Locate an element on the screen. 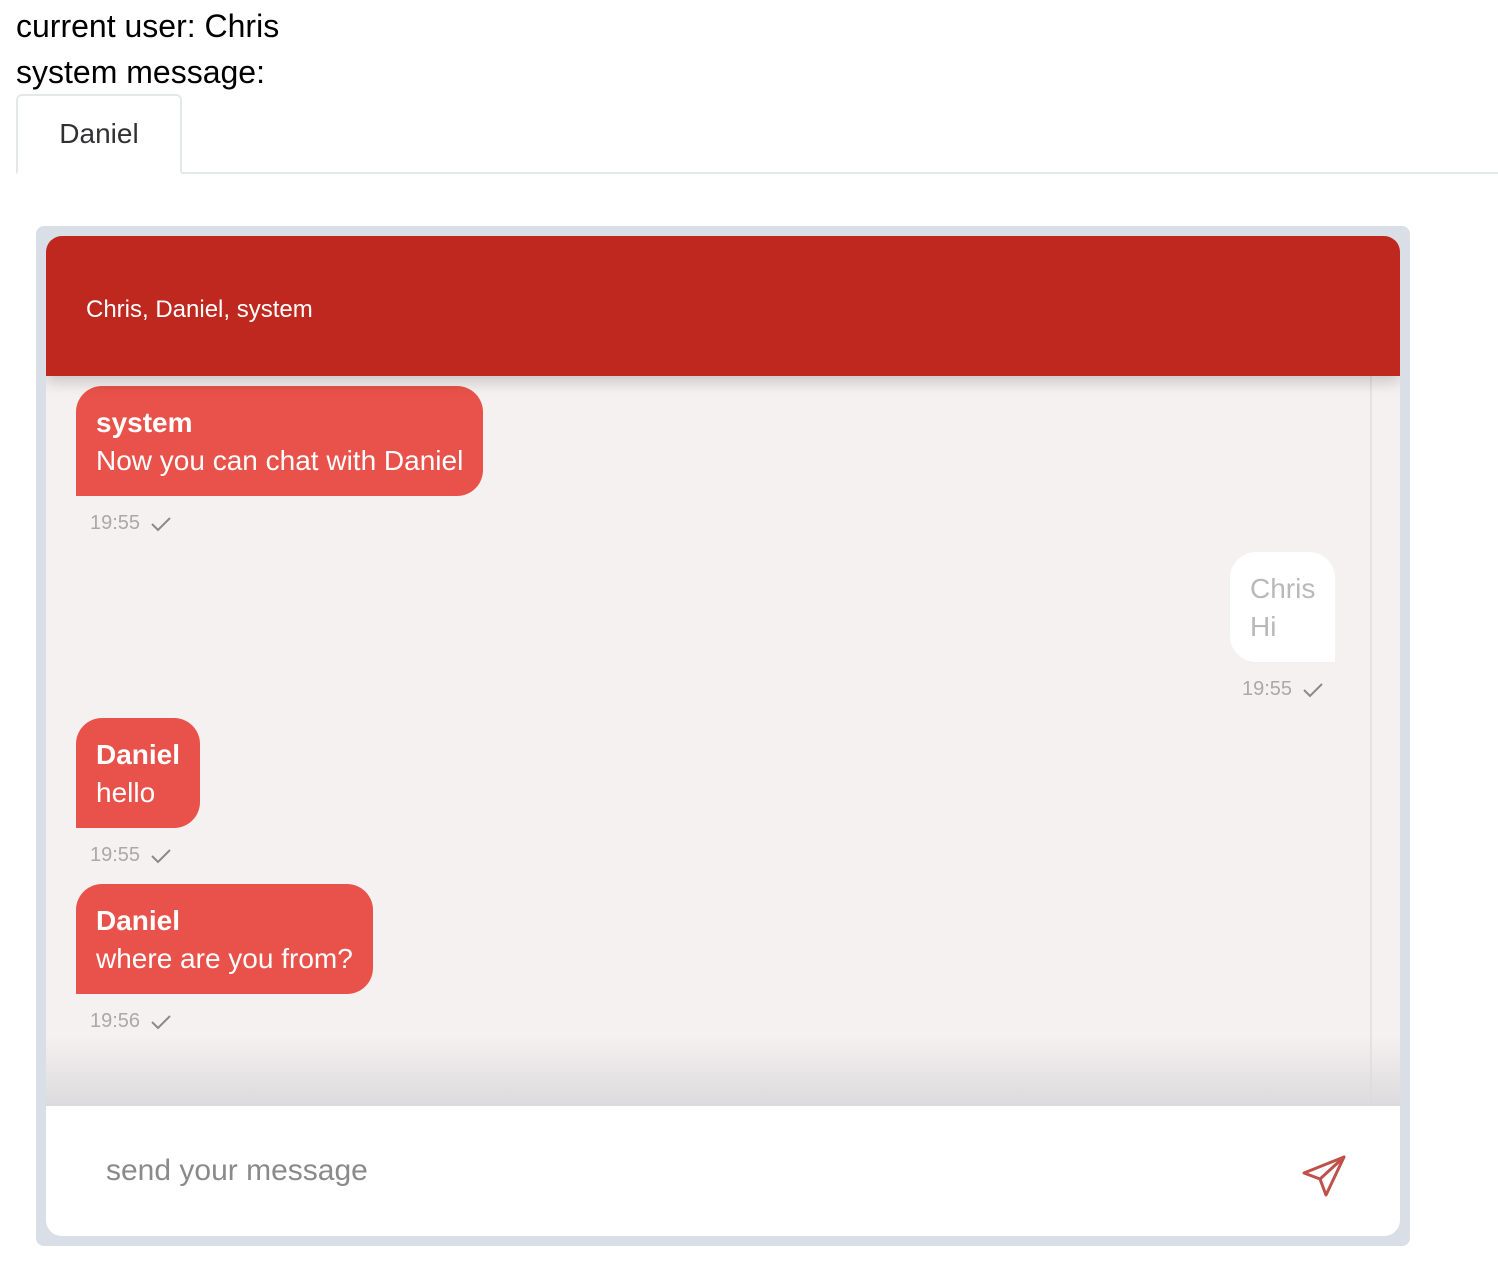 The height and width of the screenshot is (1288, 1498). message-sender: Chris is located at coordinates (1283, 588).